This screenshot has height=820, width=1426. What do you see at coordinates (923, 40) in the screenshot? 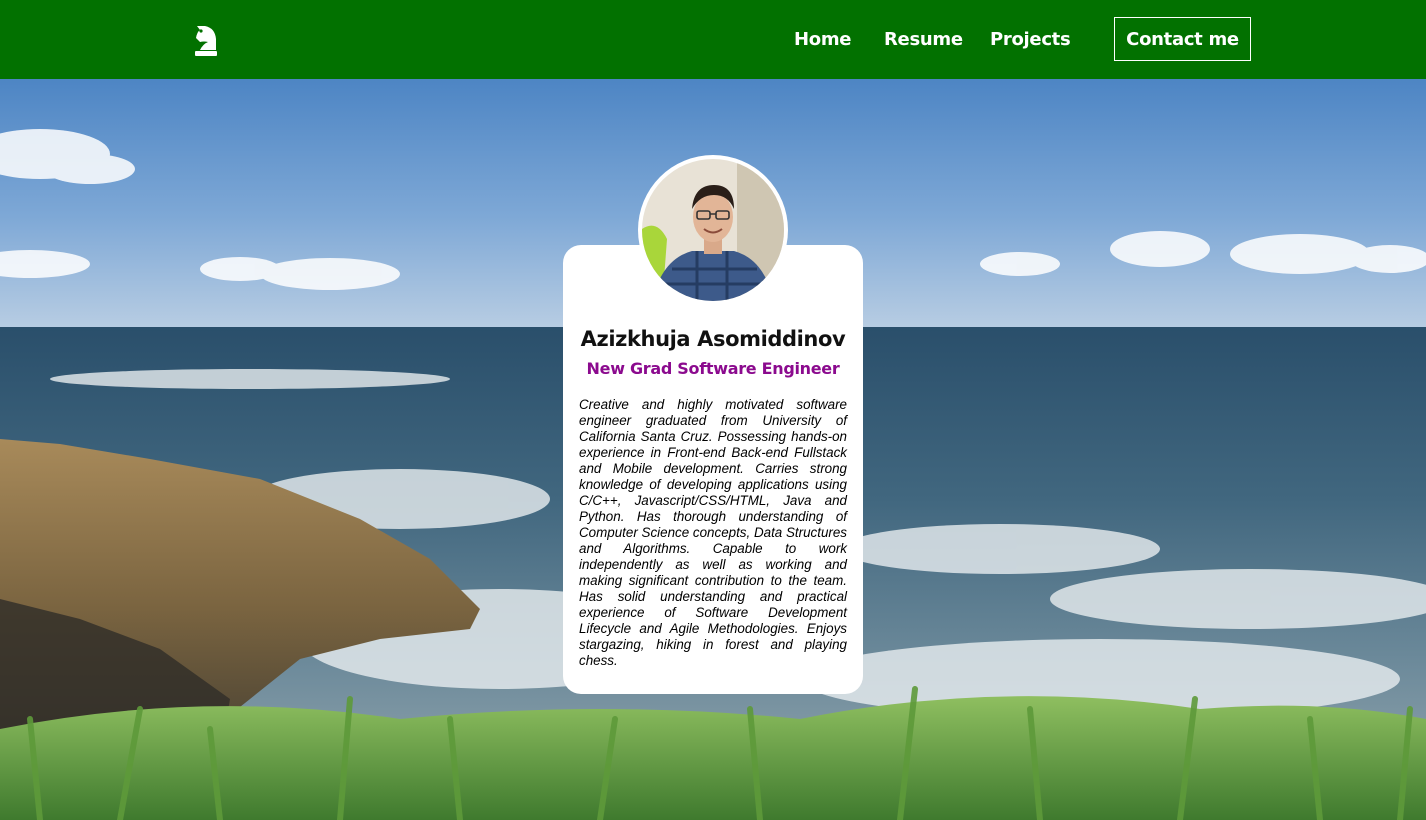
I see `nav-link-resume: Resume` at bounding box center [923, 40].